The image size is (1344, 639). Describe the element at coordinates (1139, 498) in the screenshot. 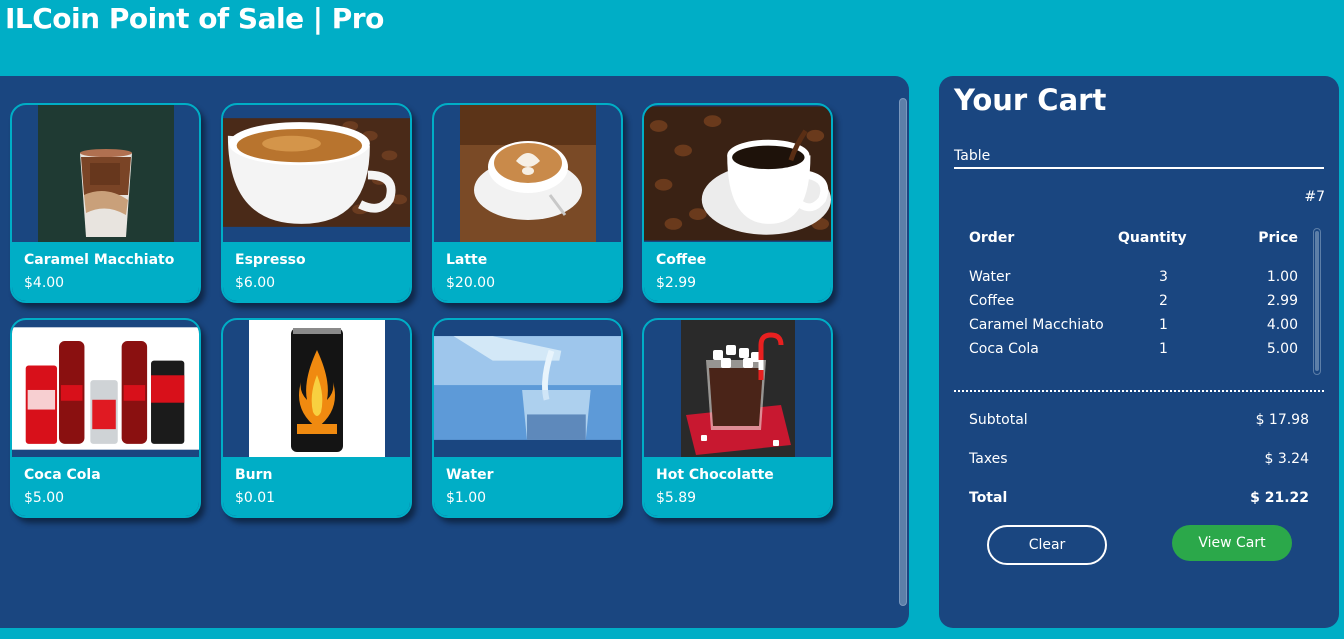

I see `total-row: Total $ 21.22` at that location.